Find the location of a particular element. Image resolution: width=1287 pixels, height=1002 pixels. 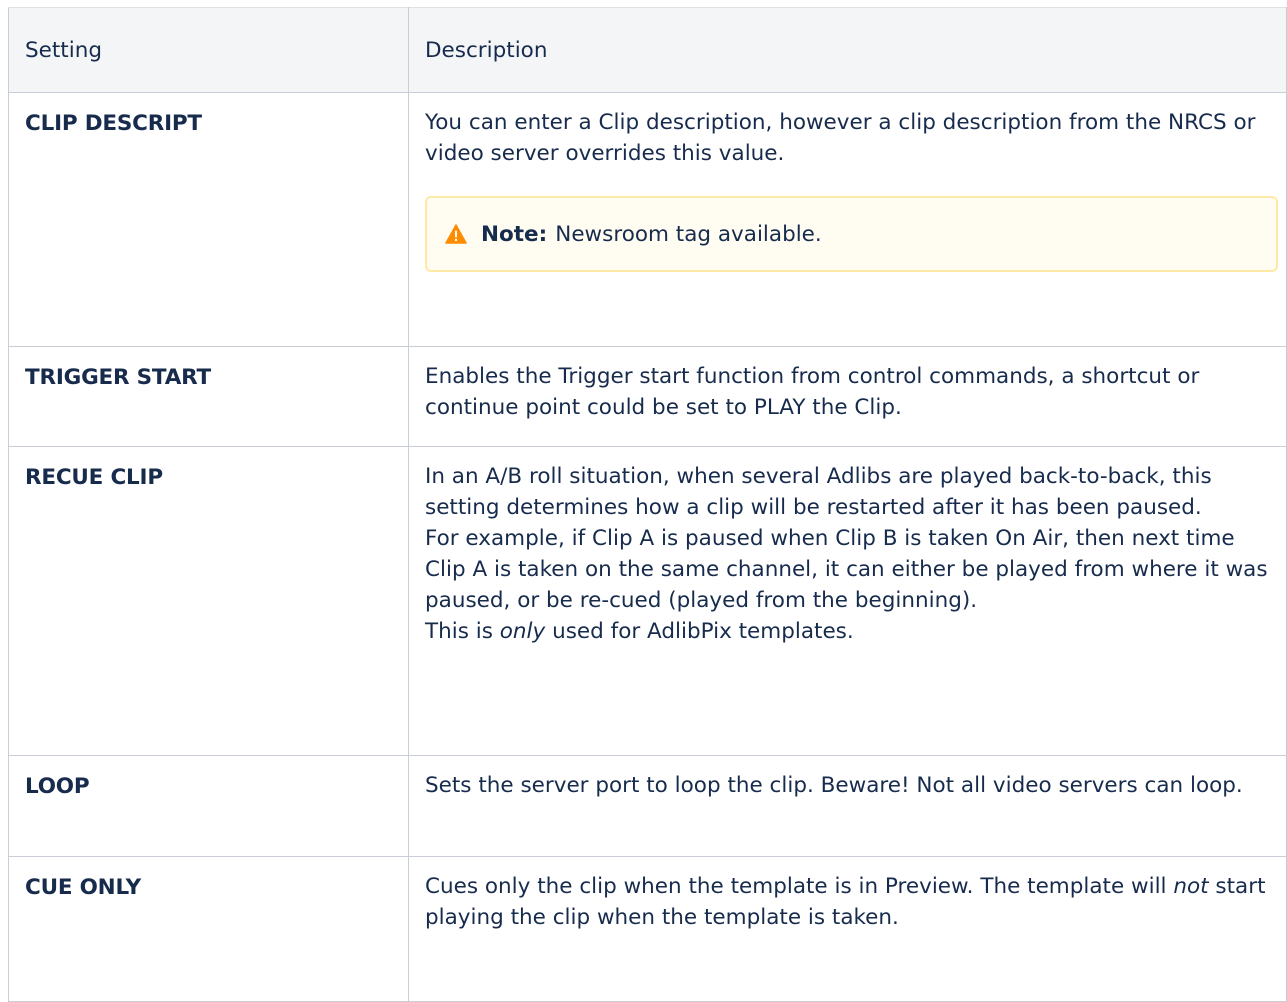

setting-name: CUE ONLY is located at coordinates (208, 929).